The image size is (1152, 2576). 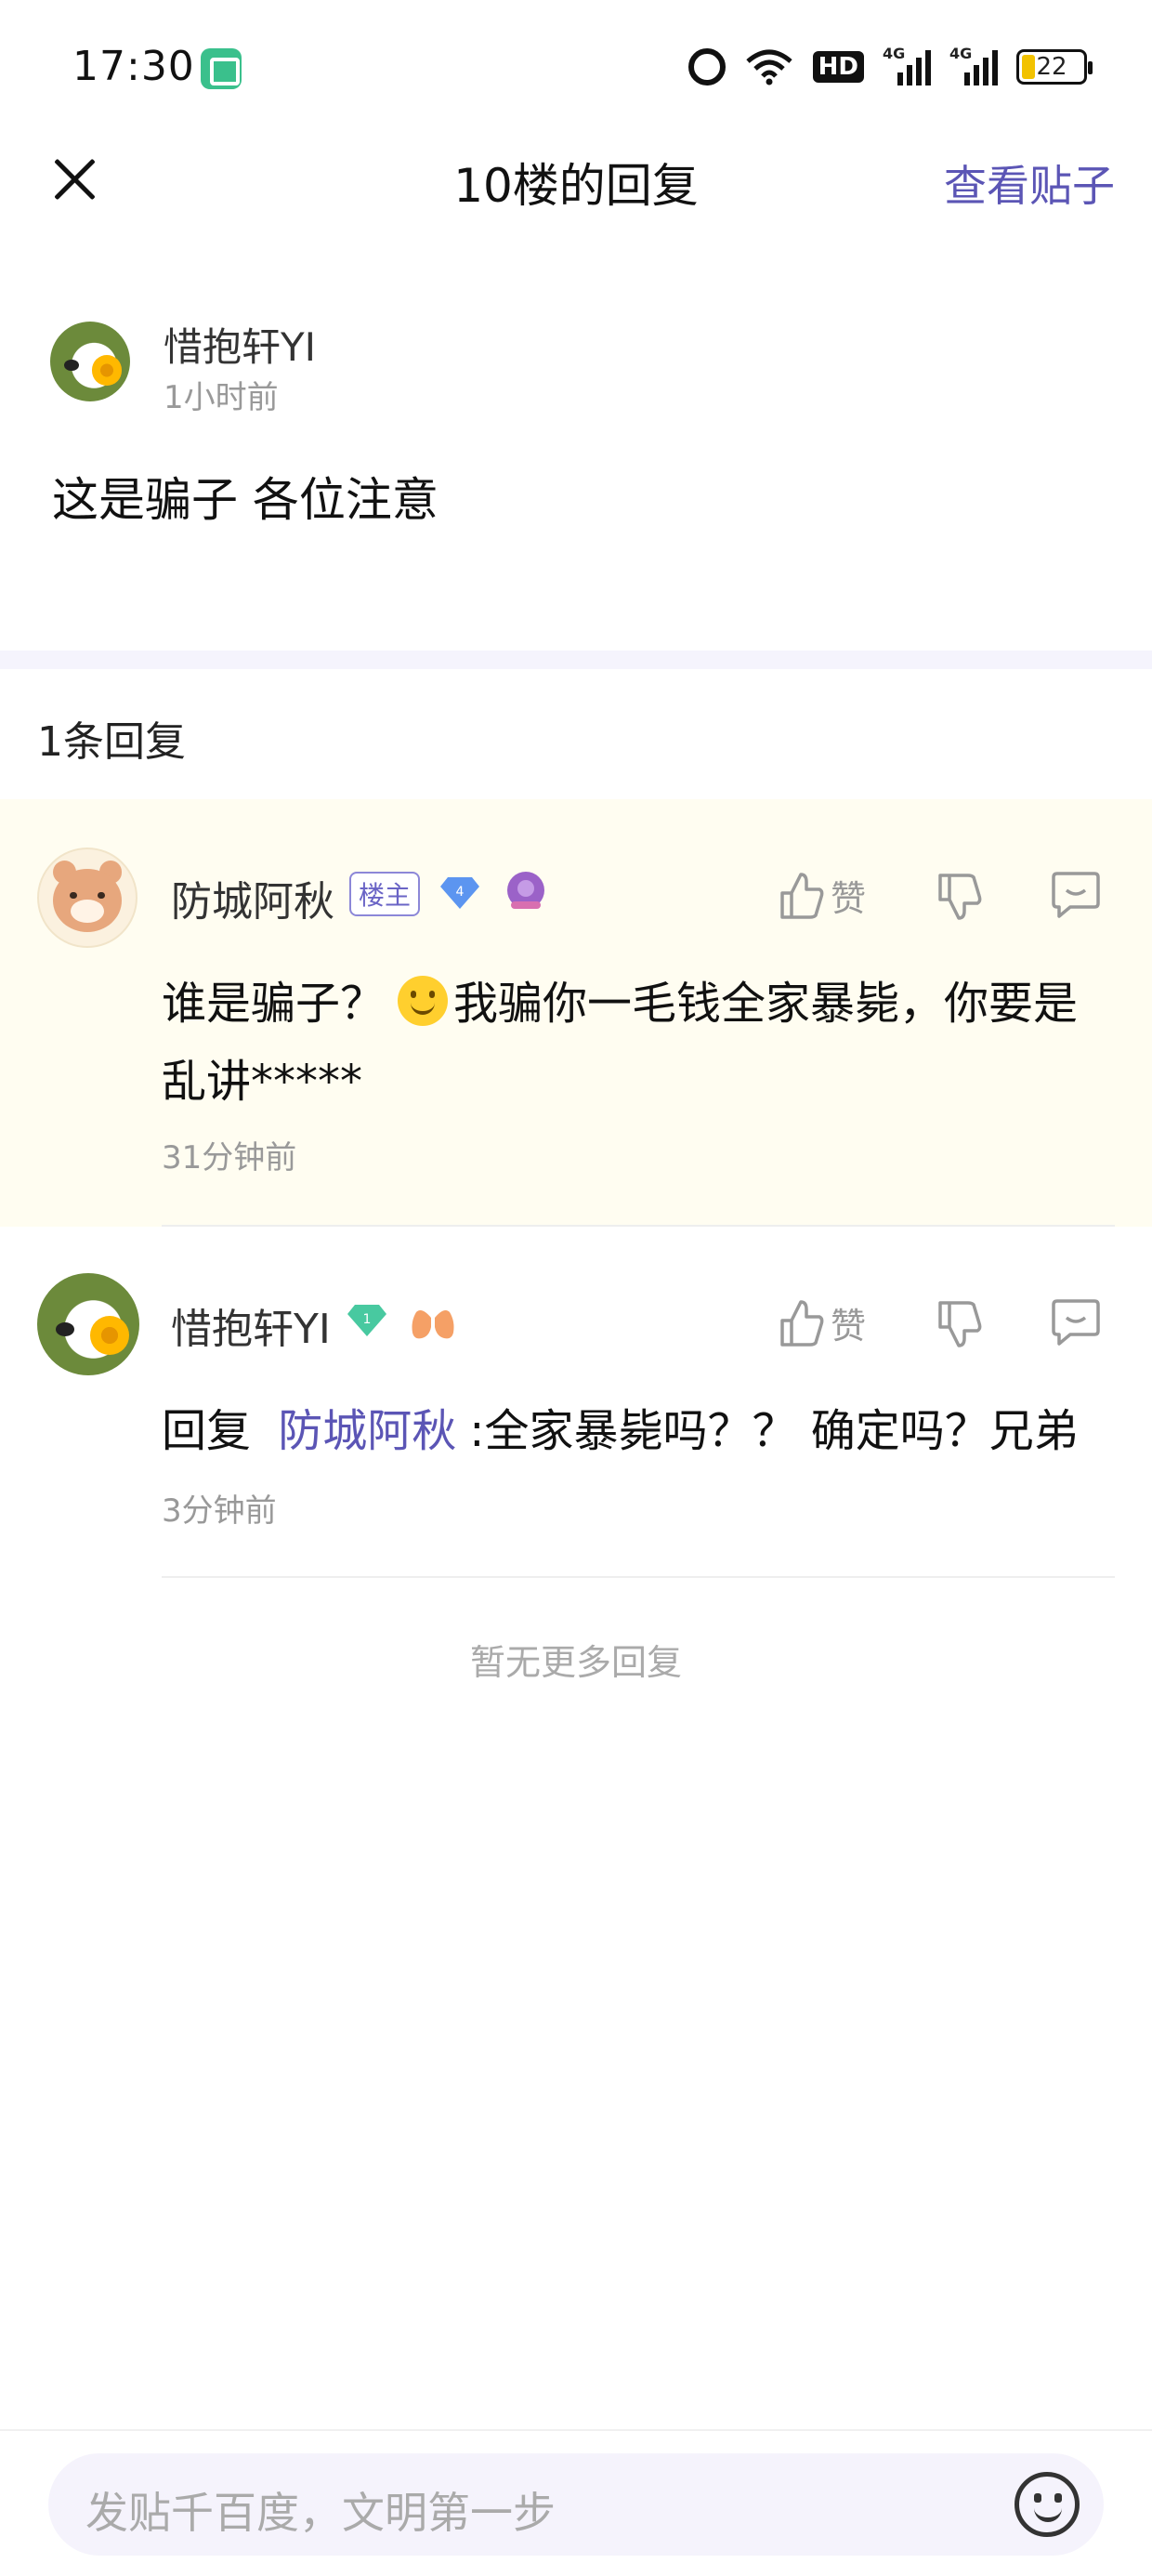 I want to click on smile-emoji-icon, so click(x=423, y=1001).